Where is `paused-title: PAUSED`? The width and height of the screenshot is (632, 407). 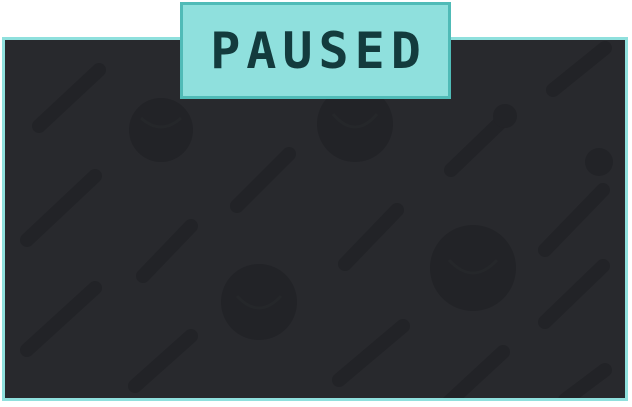
paused-title: PAUSED is located at coordinates (318, 50).